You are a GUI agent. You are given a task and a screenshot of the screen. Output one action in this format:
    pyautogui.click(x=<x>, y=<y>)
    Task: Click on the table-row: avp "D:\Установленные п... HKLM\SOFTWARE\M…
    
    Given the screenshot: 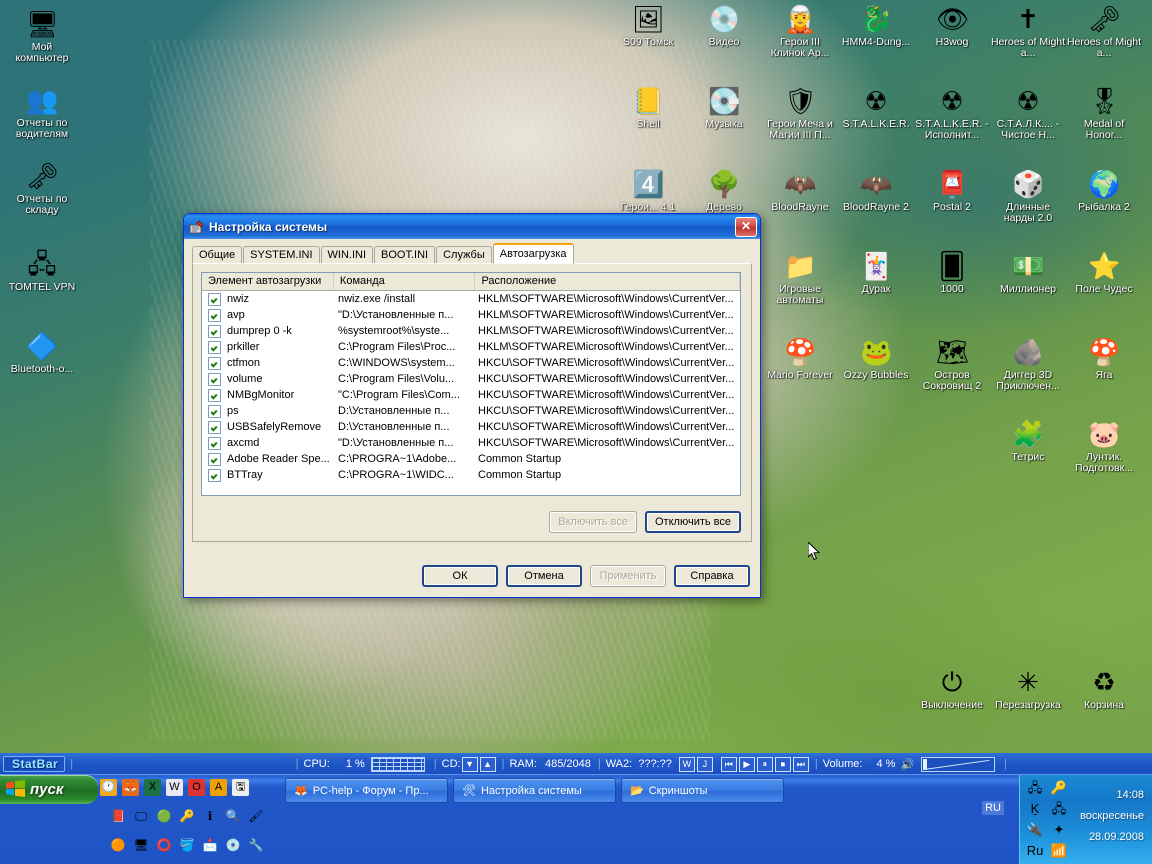 What is the action you would take?
    pyautogui.click(x=471, y=315)
    